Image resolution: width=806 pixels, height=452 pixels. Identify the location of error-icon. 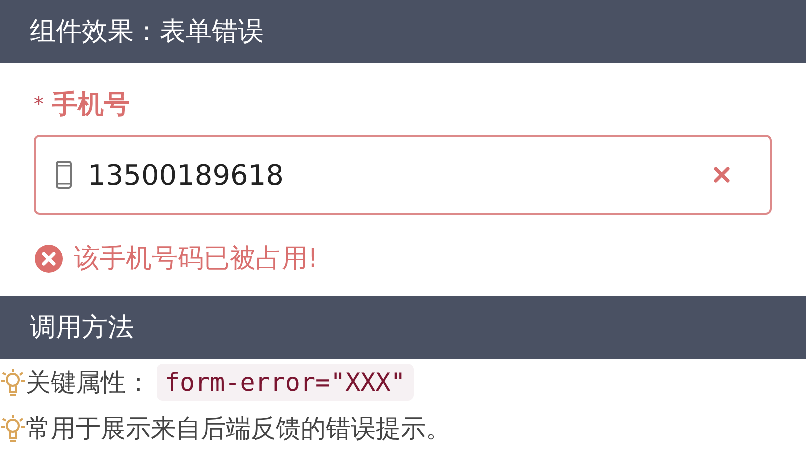
(49, 259).